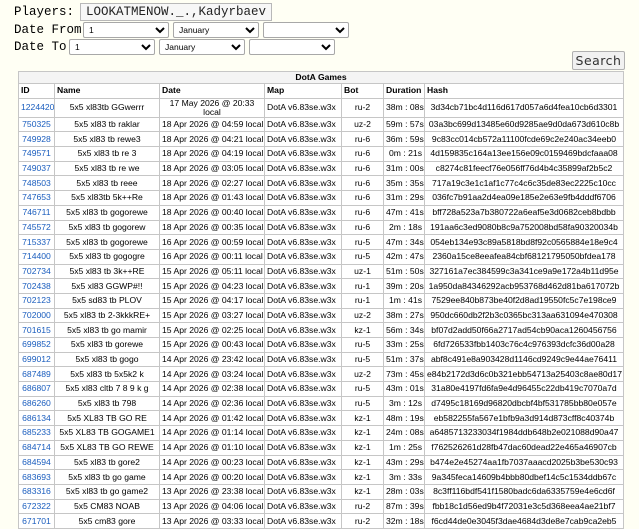  I want to click on game-id-link: 683316, so click(36, 491).